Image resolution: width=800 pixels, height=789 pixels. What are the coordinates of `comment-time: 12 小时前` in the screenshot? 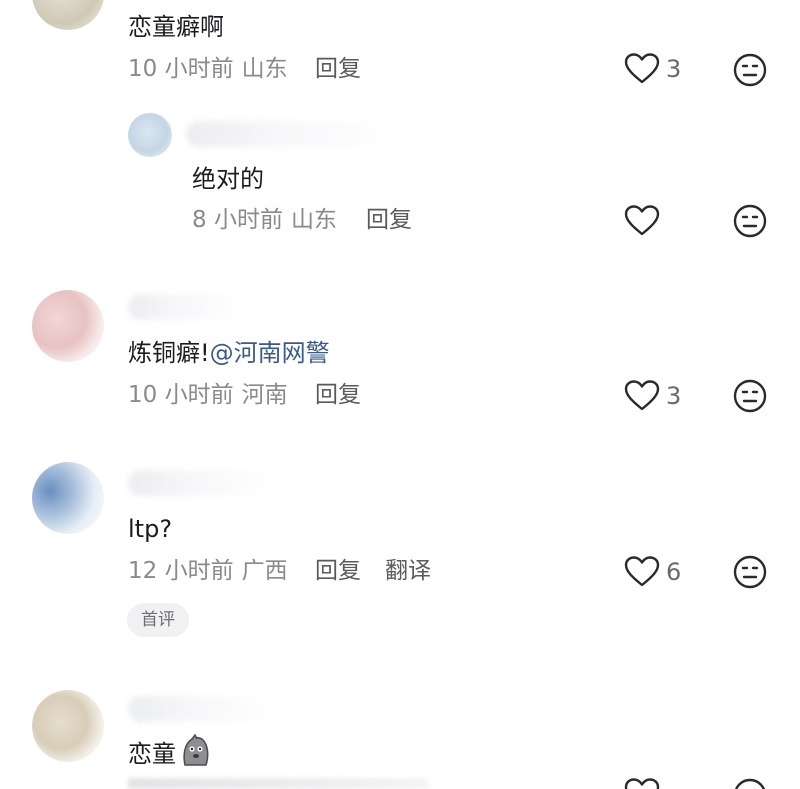 It's located at (181, 571).